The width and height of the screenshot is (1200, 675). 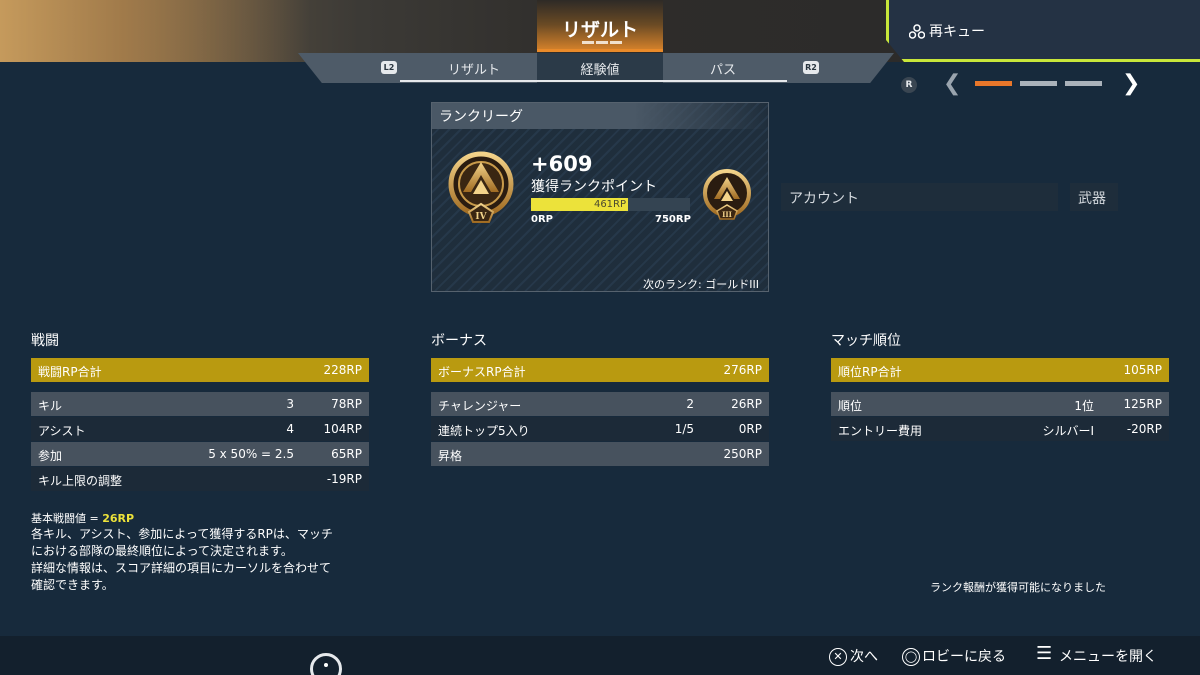 What do you see at coordinates (482, 372) in the screenshot?
I see `bonus-total-label: ボーナスRP合計` at bounding box center [482, 372].